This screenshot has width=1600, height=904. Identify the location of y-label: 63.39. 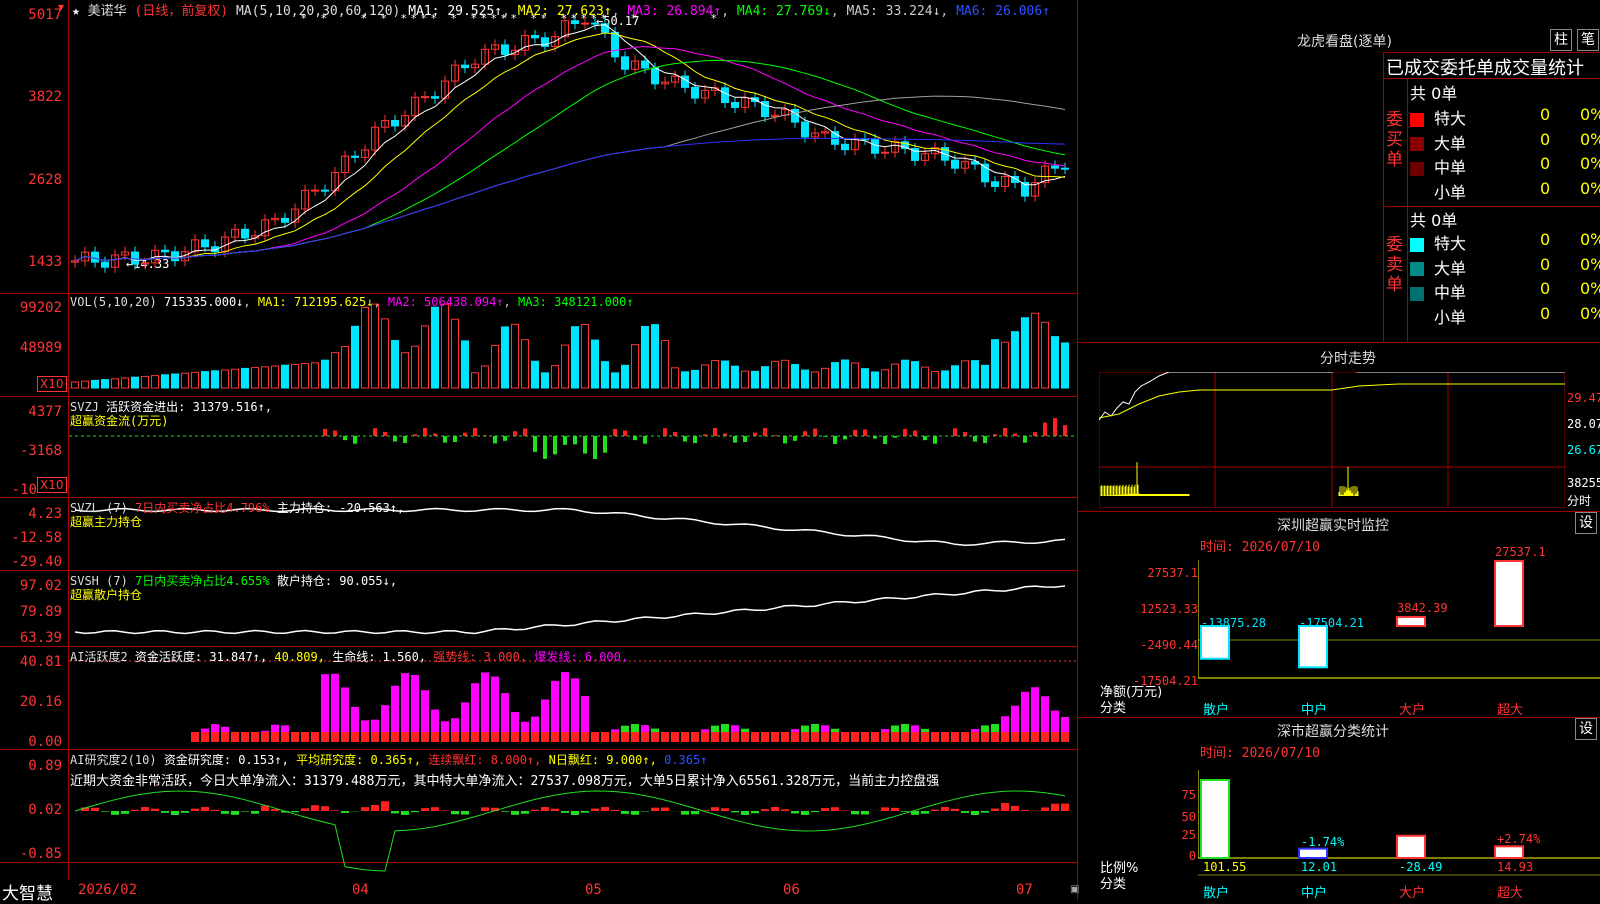
(32, 638).